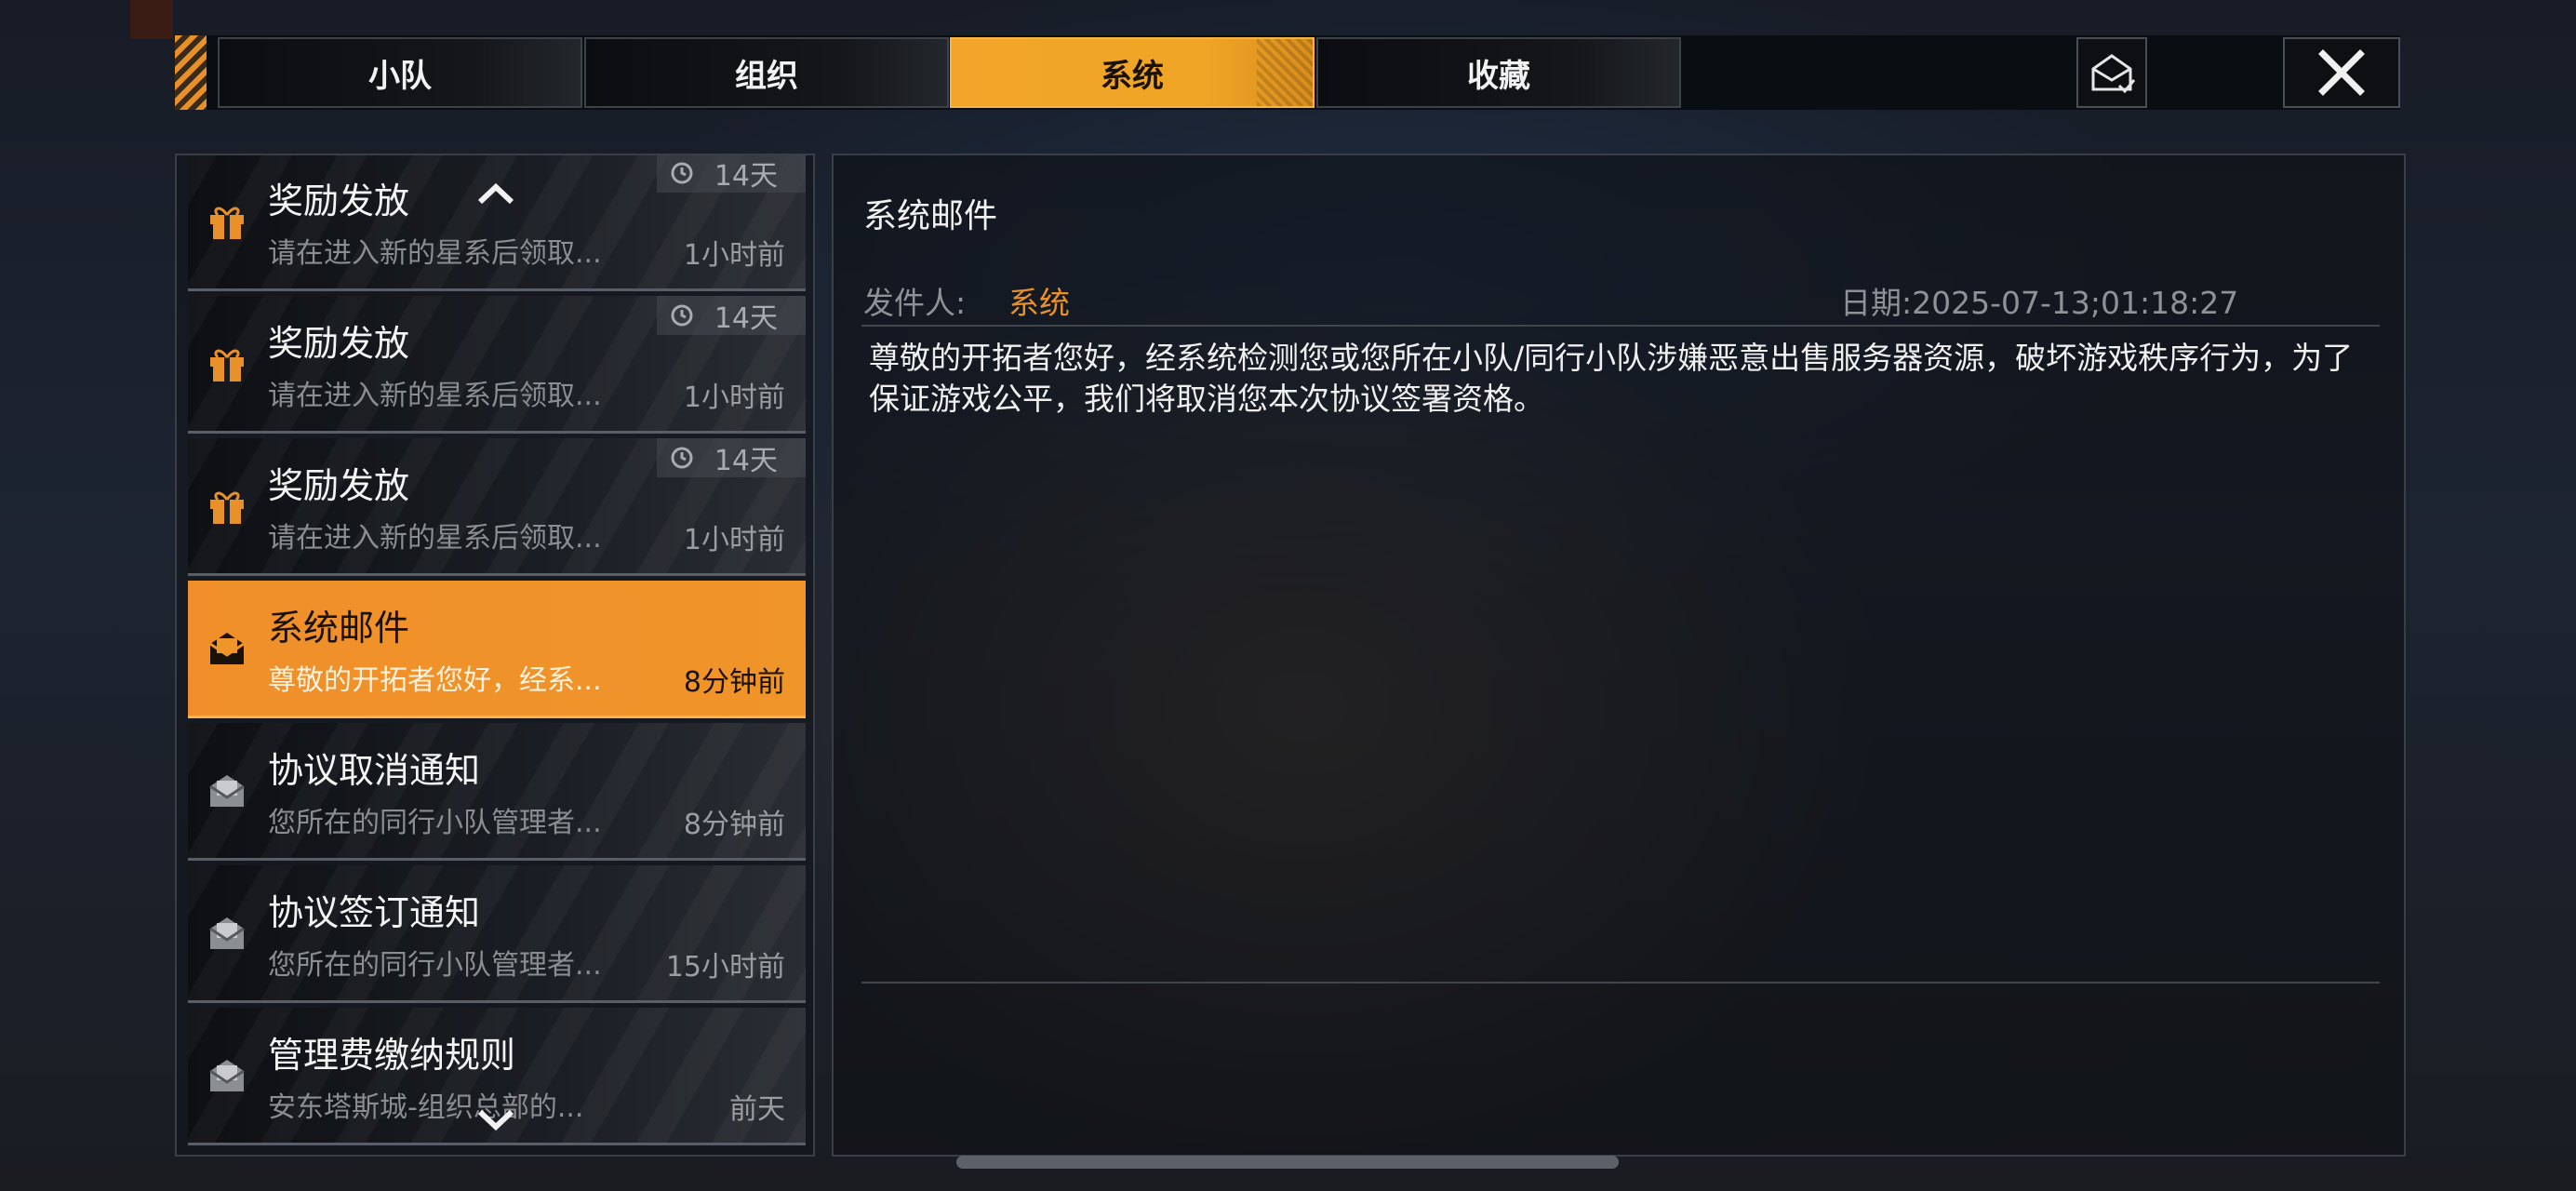 This screenshot has width=2576, height=1191. I want to click on envelope-check-icon, so click(2113, 74).